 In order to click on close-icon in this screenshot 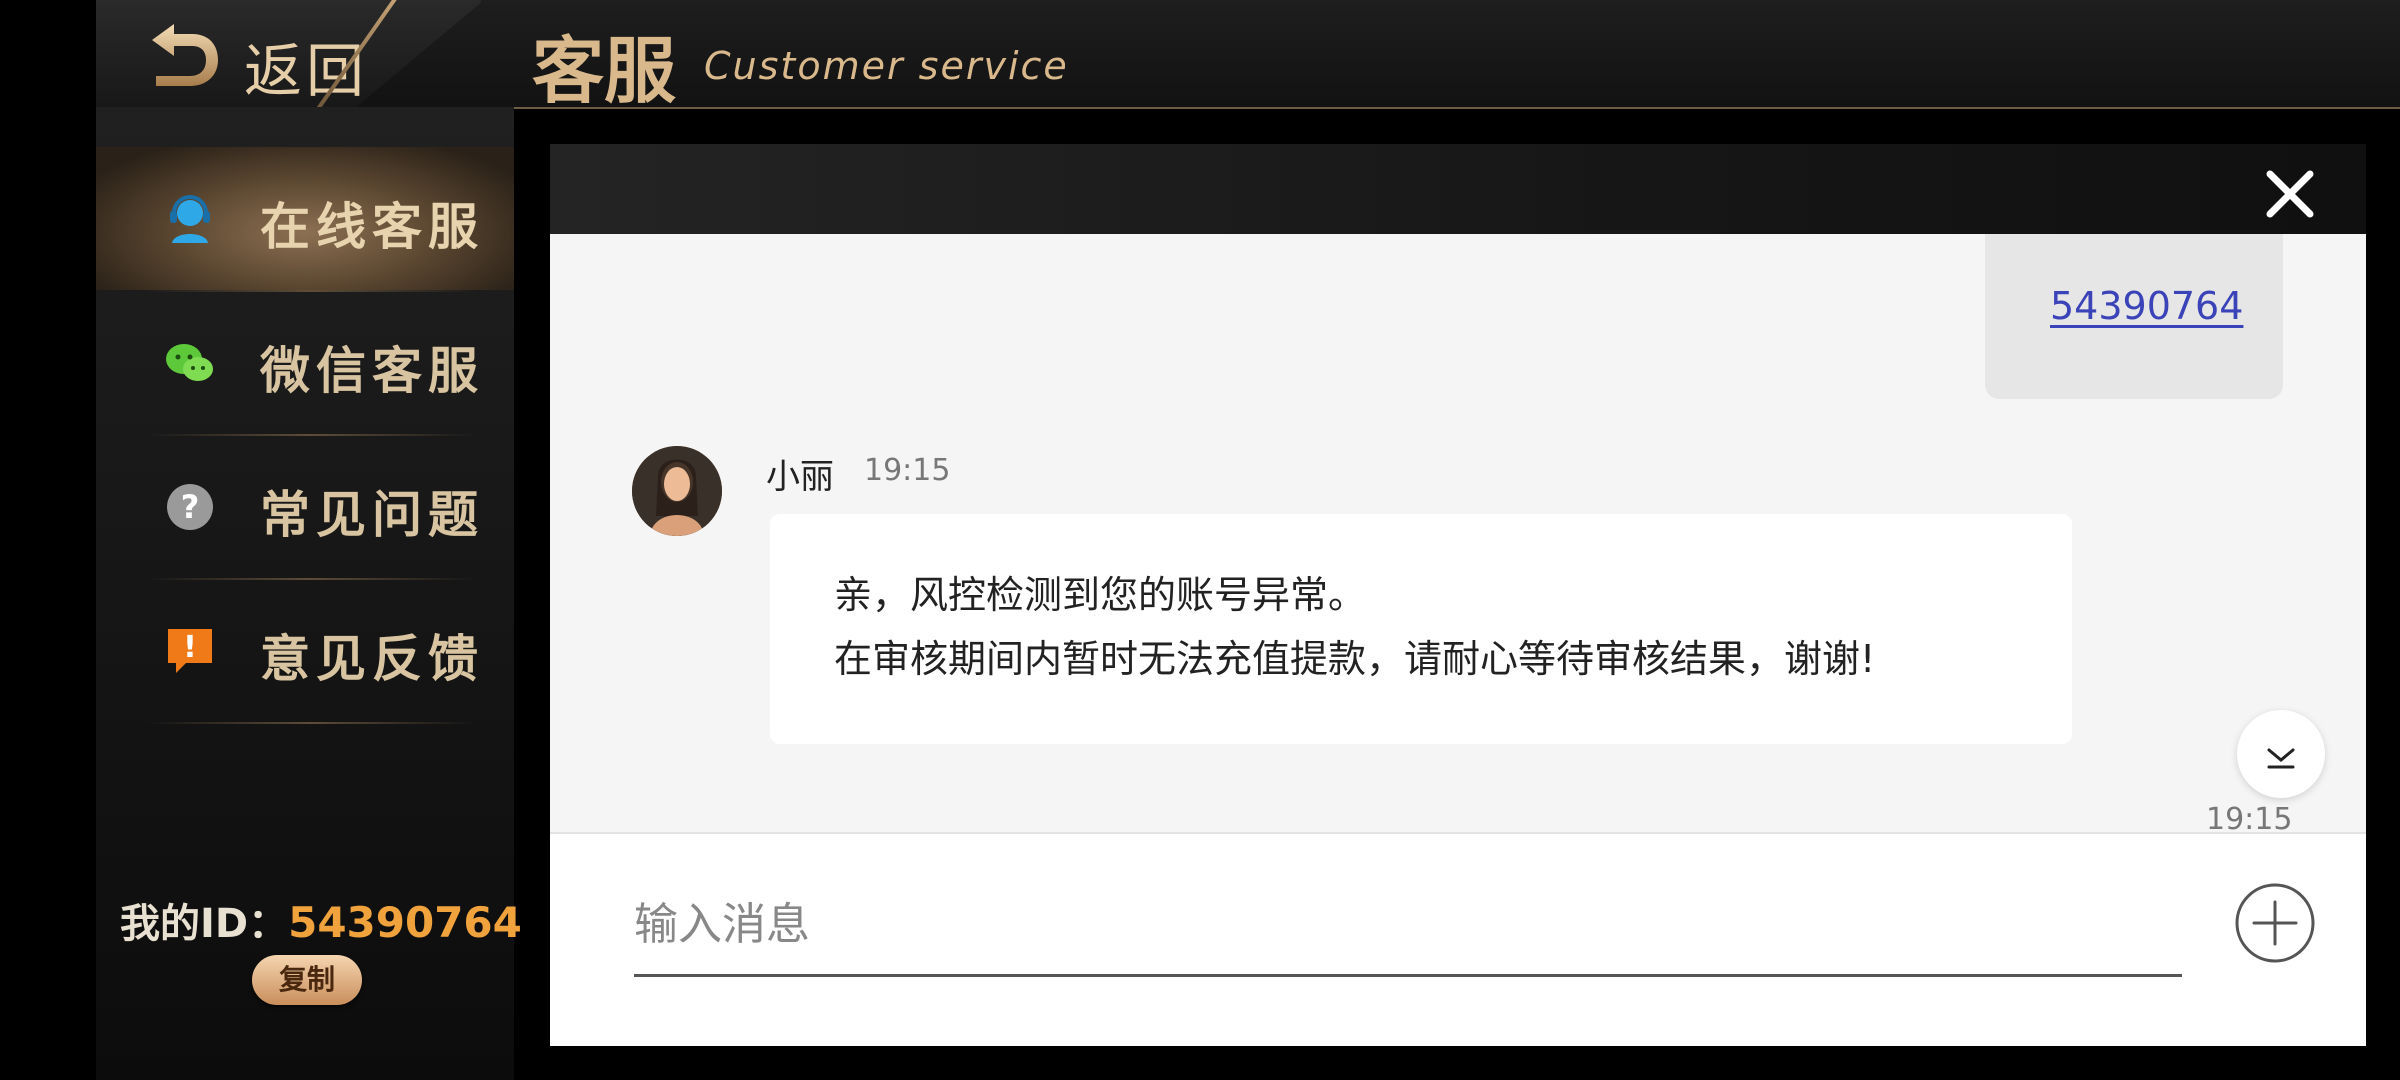, I will do `click(2290, 194)`.